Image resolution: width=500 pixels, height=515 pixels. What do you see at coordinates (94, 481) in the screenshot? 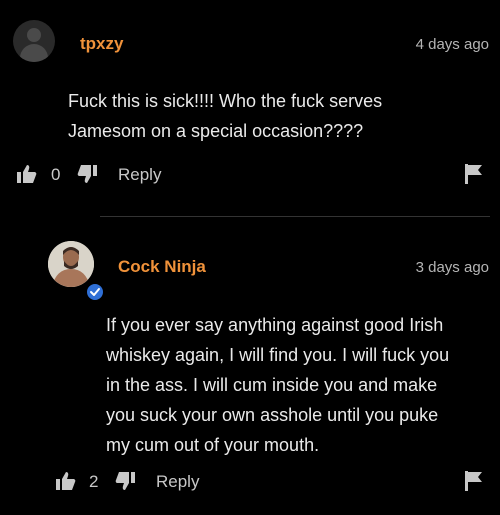
I see `like-count: 2` at bounding box center [94, 481].